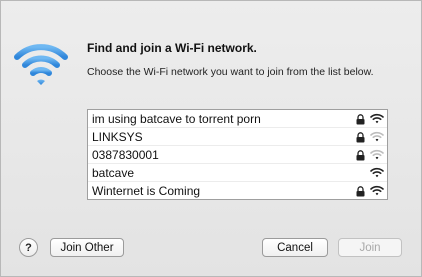  I want to click on network-row: im using batcave to torrent porn, so click(237, 119).